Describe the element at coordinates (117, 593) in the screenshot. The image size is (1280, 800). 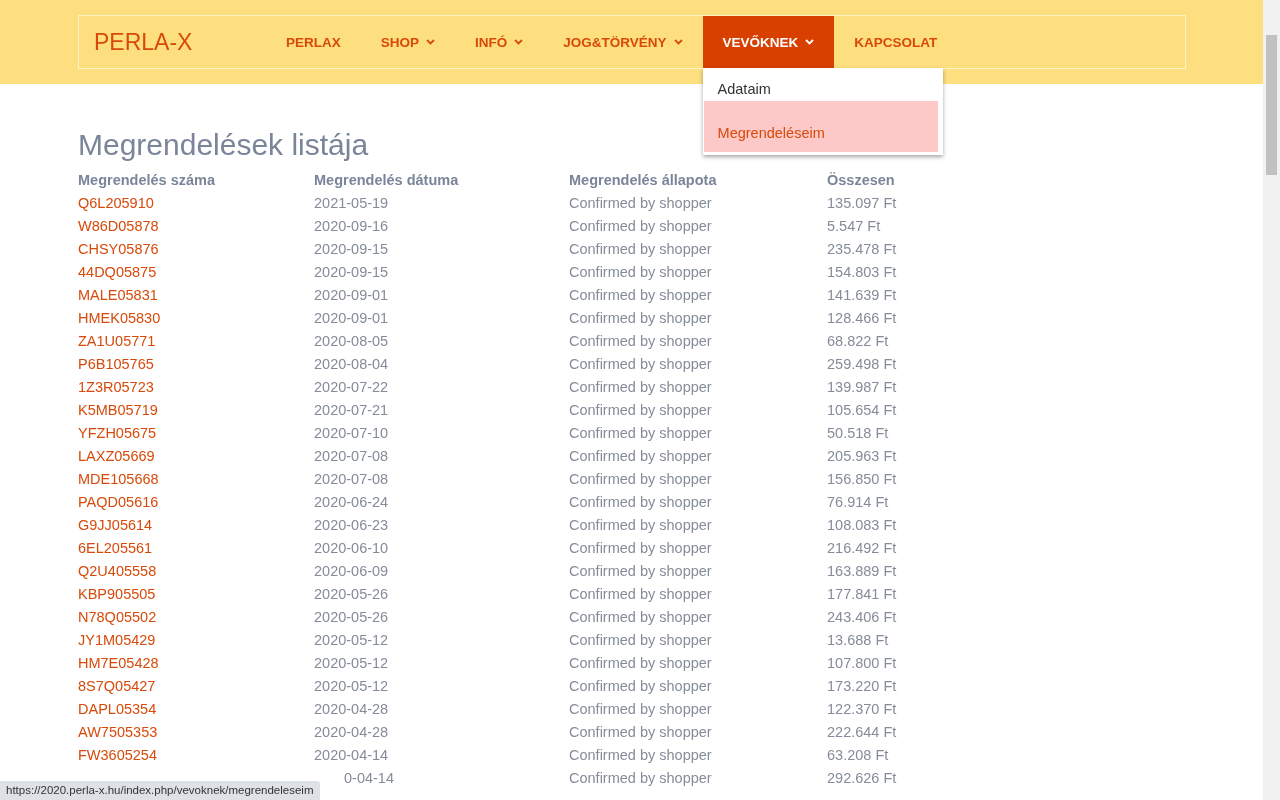
I see `order-number-link: KBP905505` at that location.